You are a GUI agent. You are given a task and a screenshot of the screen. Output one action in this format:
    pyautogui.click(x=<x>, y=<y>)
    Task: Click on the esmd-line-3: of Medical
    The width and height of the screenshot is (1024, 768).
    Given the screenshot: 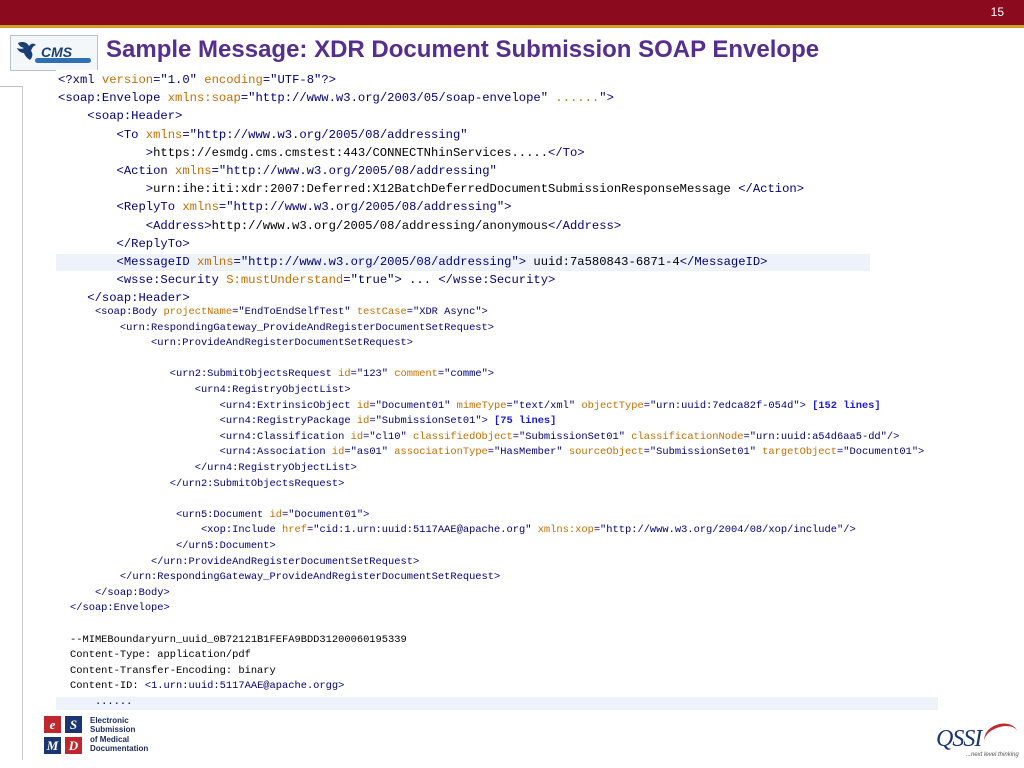 What is the action you would take?
    pyautogui.click(x=110, y=739)
    